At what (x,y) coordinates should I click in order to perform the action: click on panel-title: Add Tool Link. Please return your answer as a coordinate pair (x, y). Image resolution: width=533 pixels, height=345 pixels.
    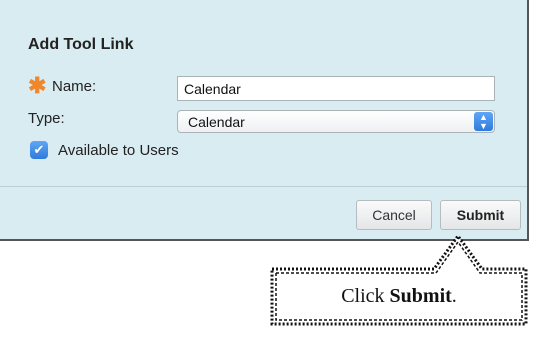
    Looking at the image, I should click on (81, 44).